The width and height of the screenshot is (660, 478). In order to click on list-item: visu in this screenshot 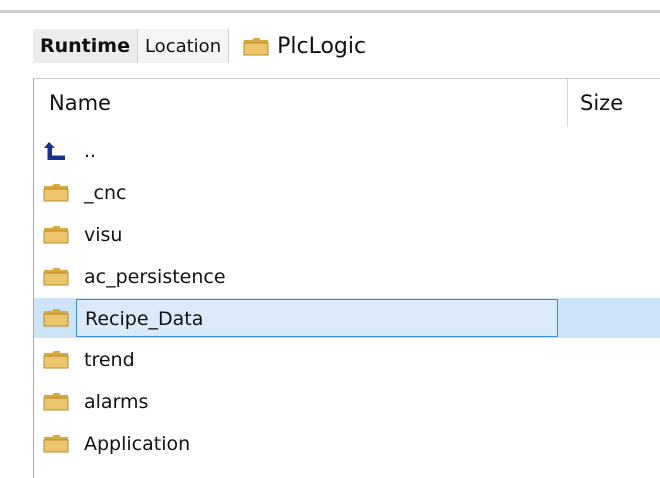, I will do `click(347, 235)`.